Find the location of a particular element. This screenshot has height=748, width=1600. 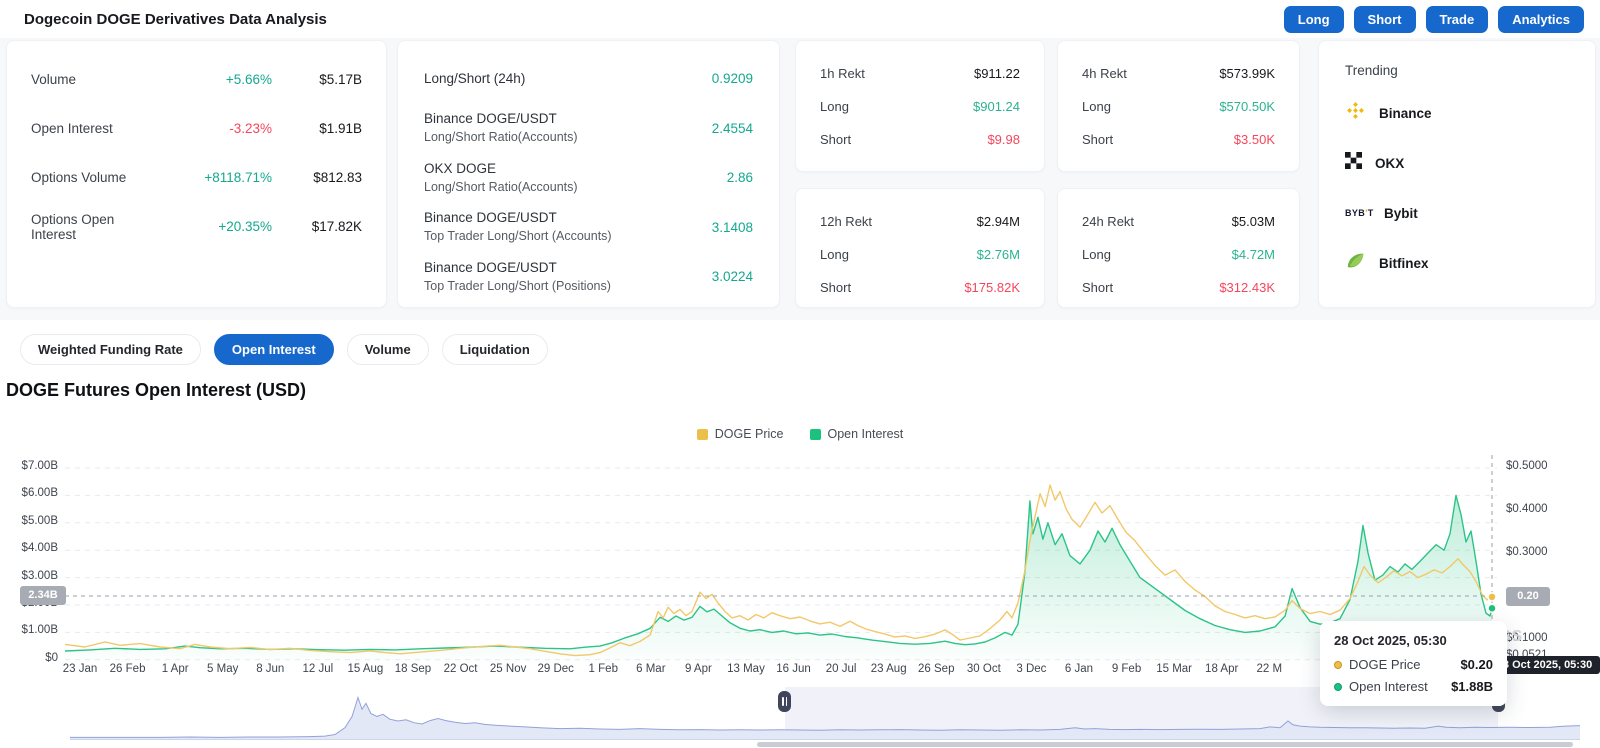

long-button: Long is located at coordinates (1313, 19).